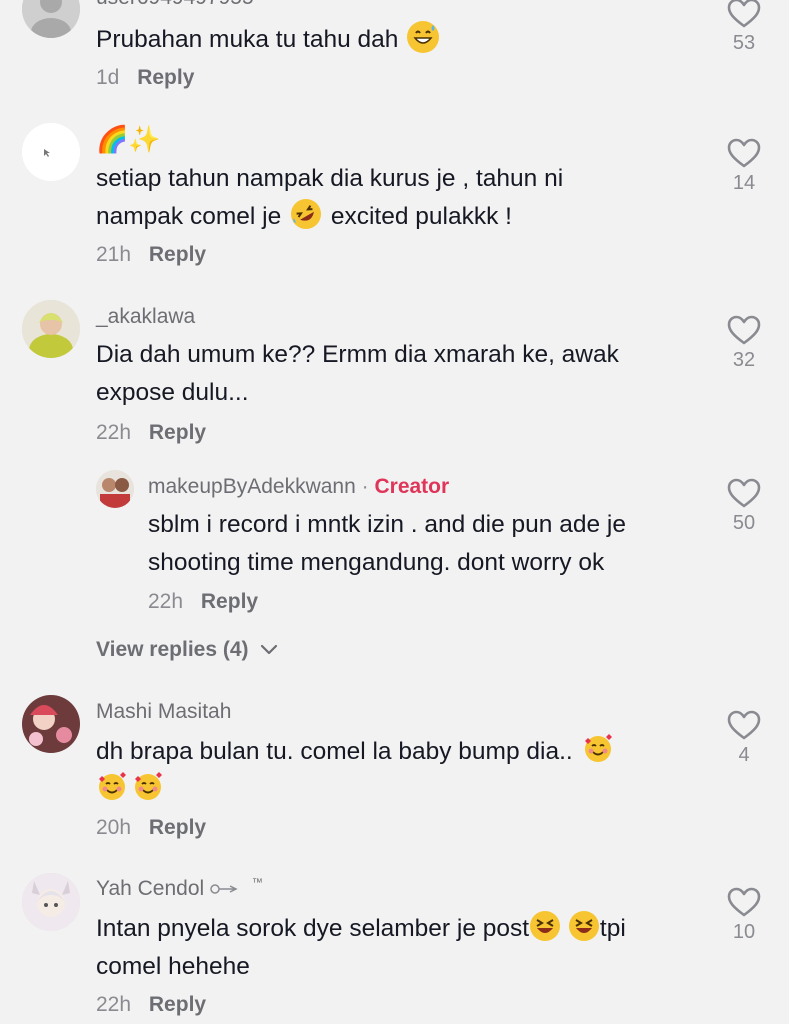 The image size is (789, 1024). What do you see at coordinates (173, 966) in the screenshot?
I see `comment-text-content: comel hehehe` at bounding box center [173, 966].